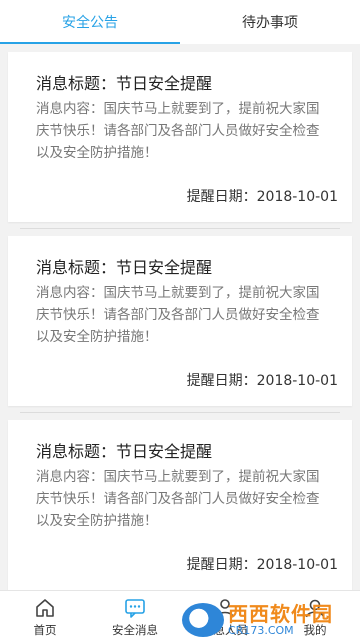 The height and width of the screenshot is (640, 360). Describe the element at coordinates (135, 630) in the screenshot. I see `nav-label: 安全消息` at that location.